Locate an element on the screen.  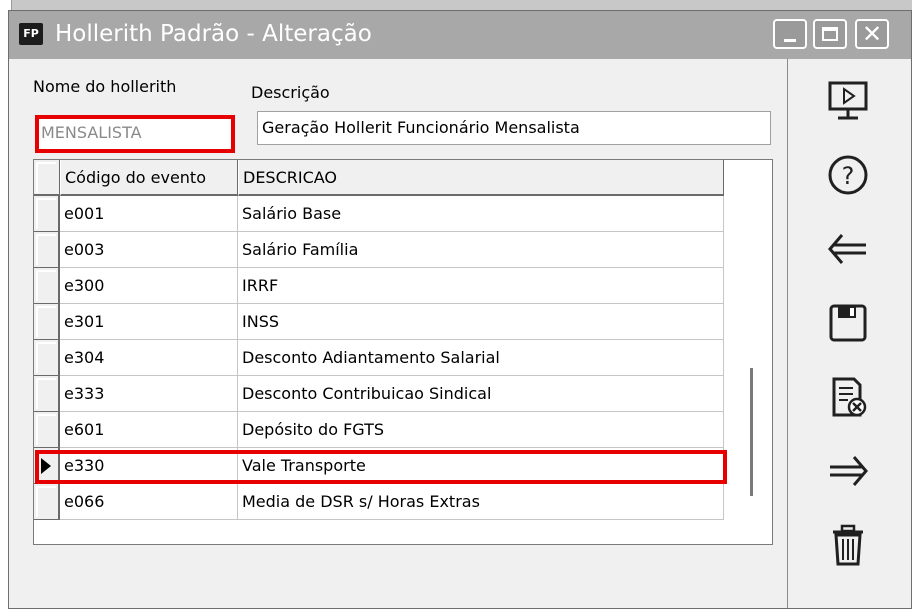
forward-button is located at coordinates (848, 471).